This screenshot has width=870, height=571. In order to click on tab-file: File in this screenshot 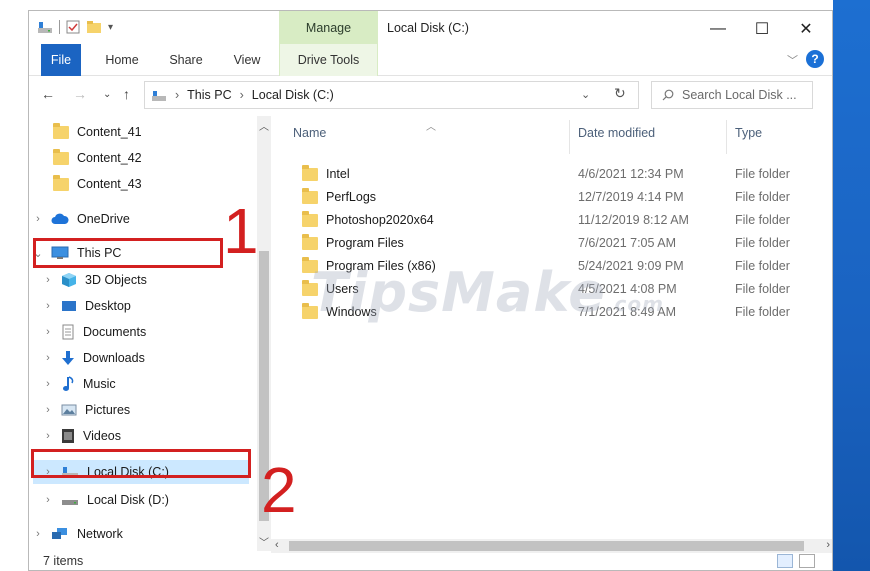, I will do `click(61, 60)`.